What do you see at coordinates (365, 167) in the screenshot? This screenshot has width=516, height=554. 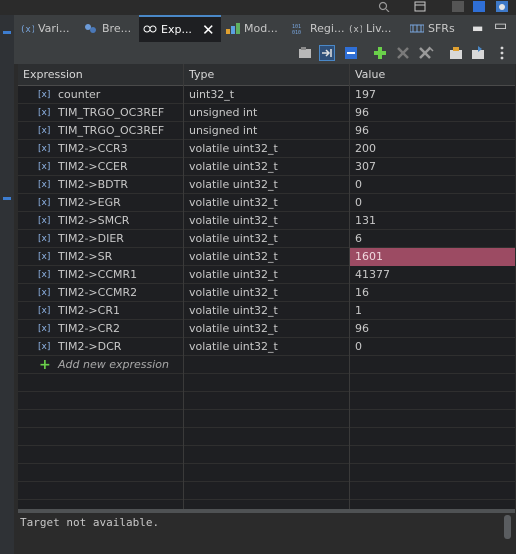 I see `expression-value: 307` at bounding box center [365, 167].